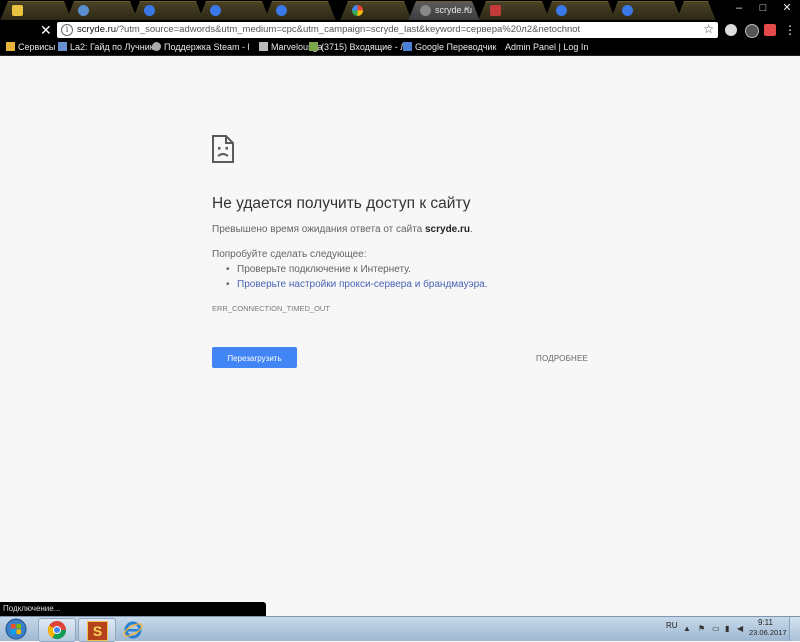 Image resolution: width=800 pixels, height=642 pixels. Describe the element at coordinates (16, 629) in the screenshot. I see `start-button-icon` at that location.